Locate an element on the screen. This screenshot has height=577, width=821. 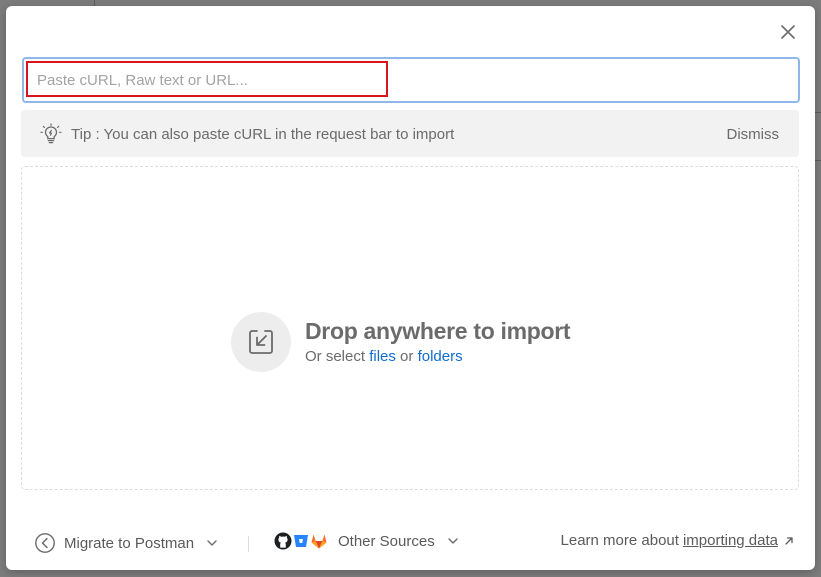
close-button is located at coordinates (788, 32).